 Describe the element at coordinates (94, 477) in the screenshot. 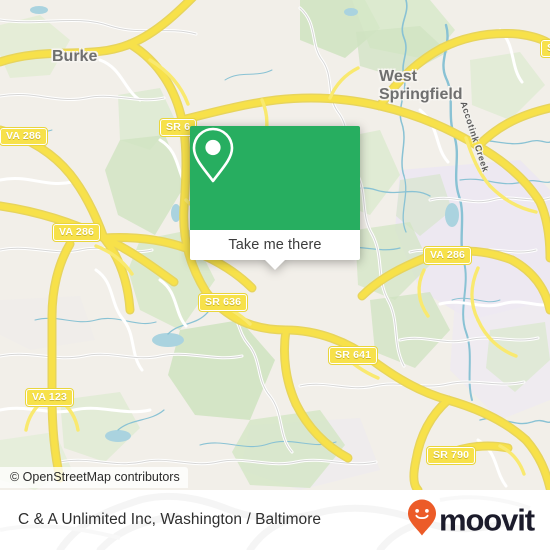

I see `osm-attribution: © OpenStreetMap contributors` at that location.